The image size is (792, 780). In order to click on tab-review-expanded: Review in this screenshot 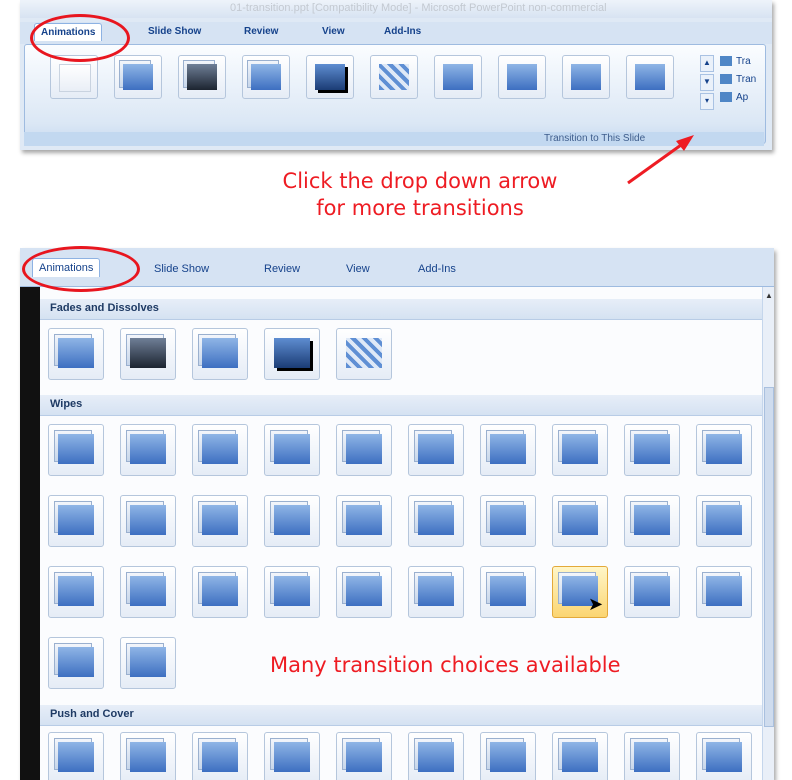, I will do `click(282, 269)`.